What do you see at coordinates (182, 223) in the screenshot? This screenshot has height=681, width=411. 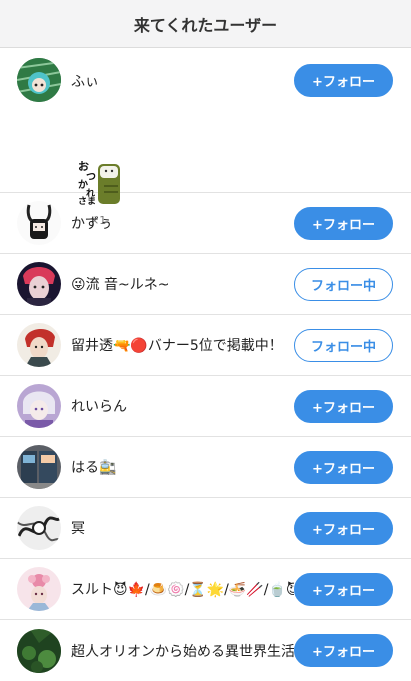 I see `user-name: かずぅ` at bounding box center [182, 223].